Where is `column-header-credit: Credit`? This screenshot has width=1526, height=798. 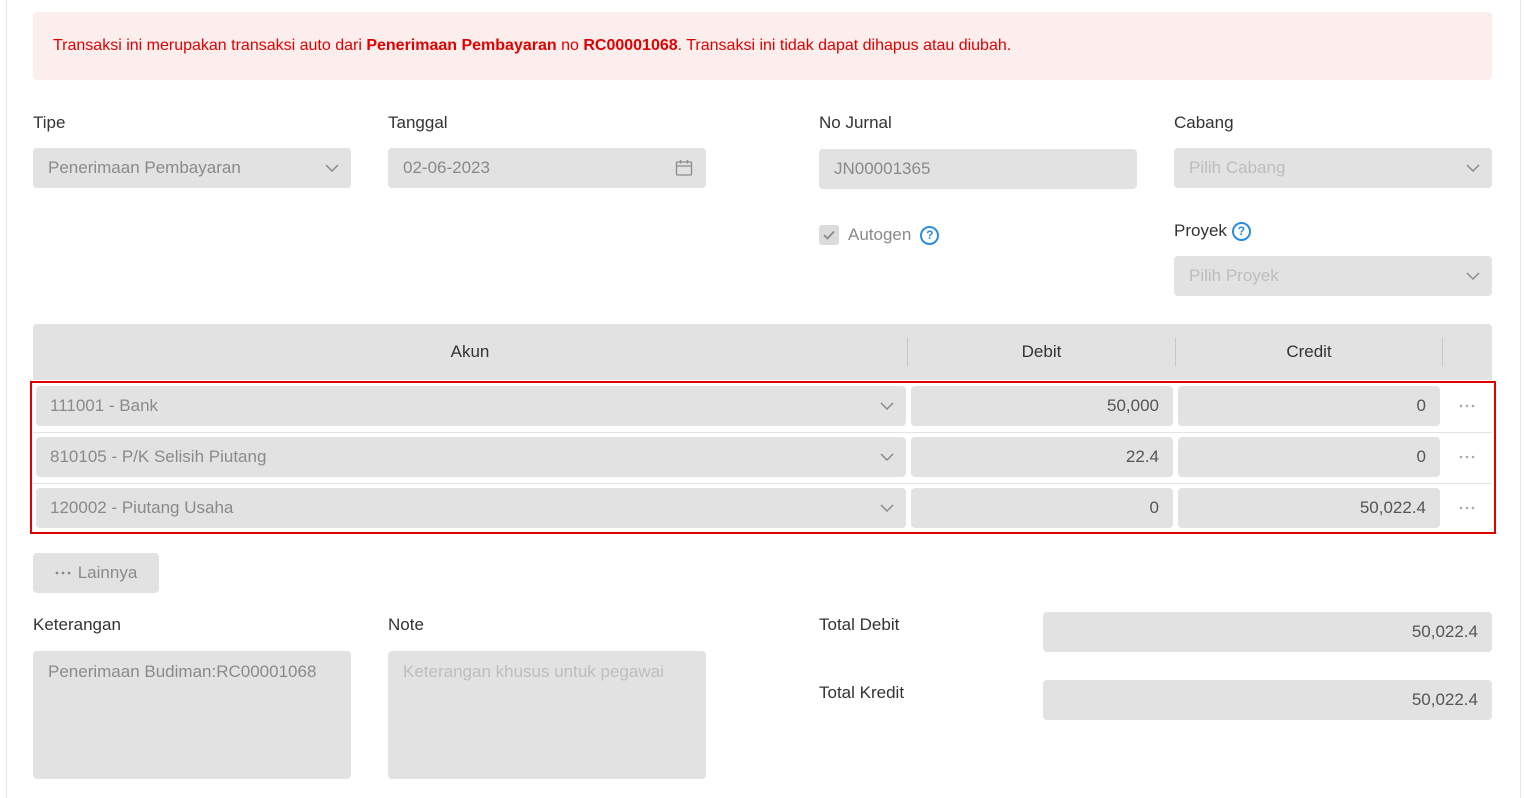 column-header-credit: Credit is located at coordinates (1309, 351).